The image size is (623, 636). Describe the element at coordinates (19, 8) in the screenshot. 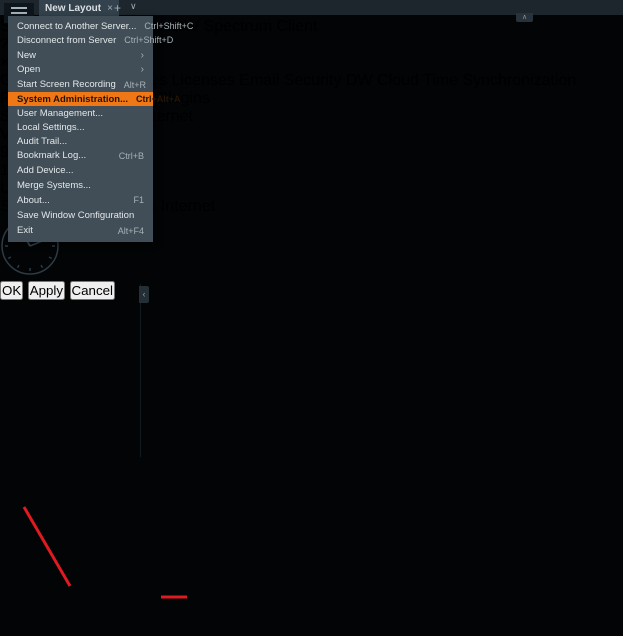

I see `hamburger-icon` at that location.